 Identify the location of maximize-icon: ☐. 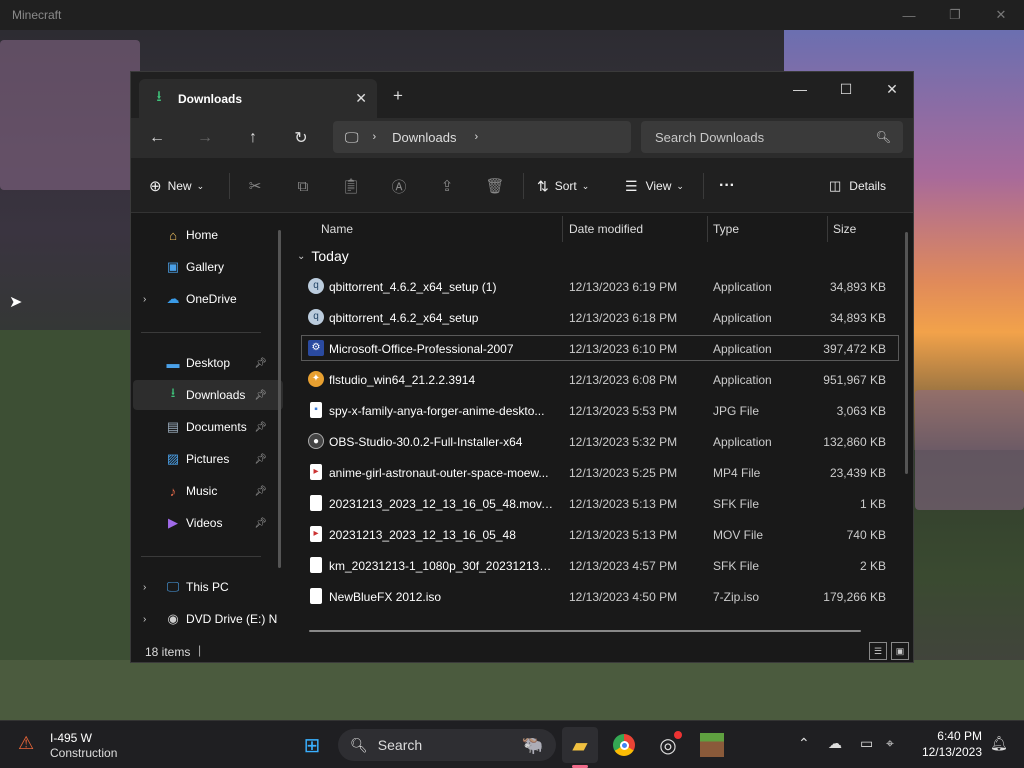
(846, 89).